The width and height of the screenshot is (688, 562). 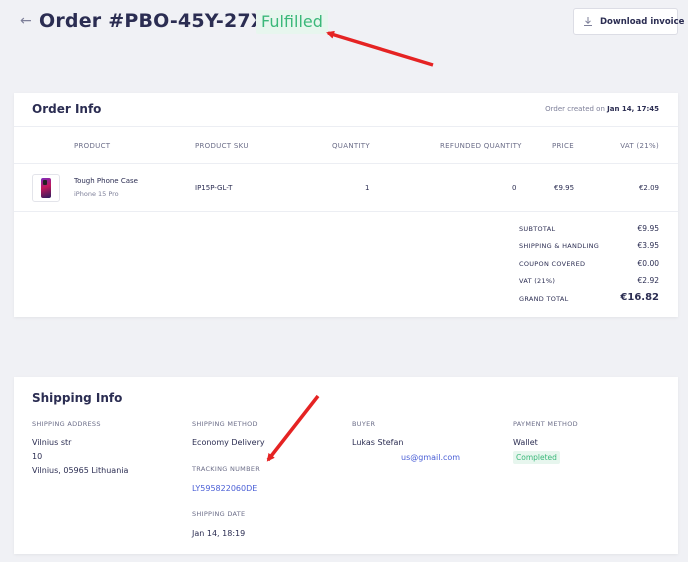 What do you see at coordinates (228, 442) in the screenshot?
I see `shipping-method-value: Economy Delivery` at bounding box center [228, 442].